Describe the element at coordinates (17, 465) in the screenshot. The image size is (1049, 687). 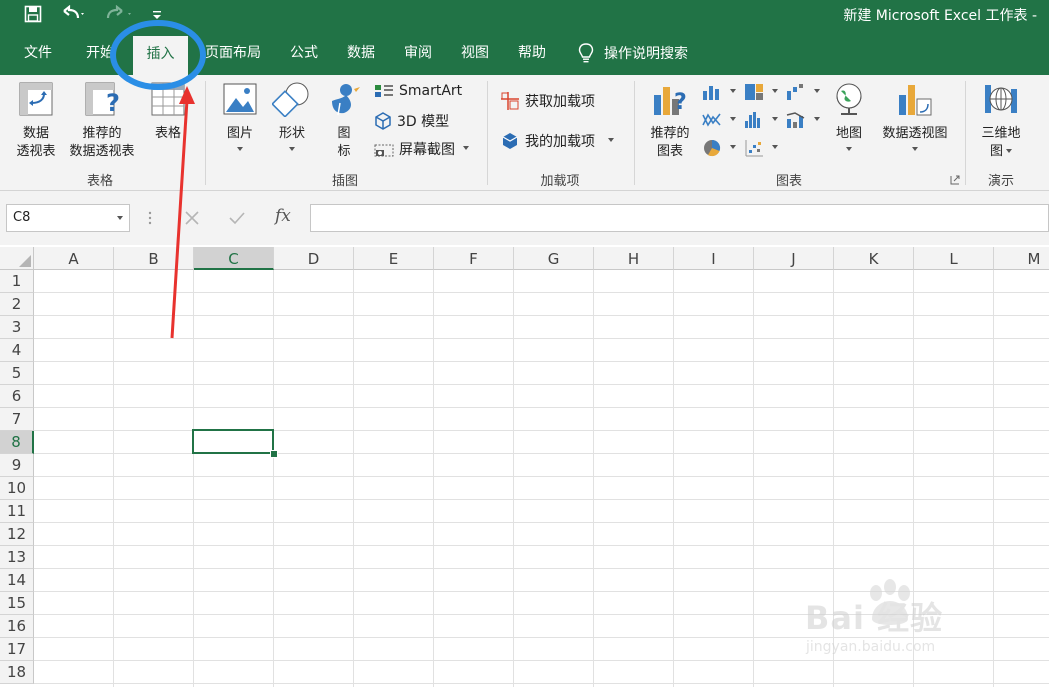
I see `row-header: 9` at that location.